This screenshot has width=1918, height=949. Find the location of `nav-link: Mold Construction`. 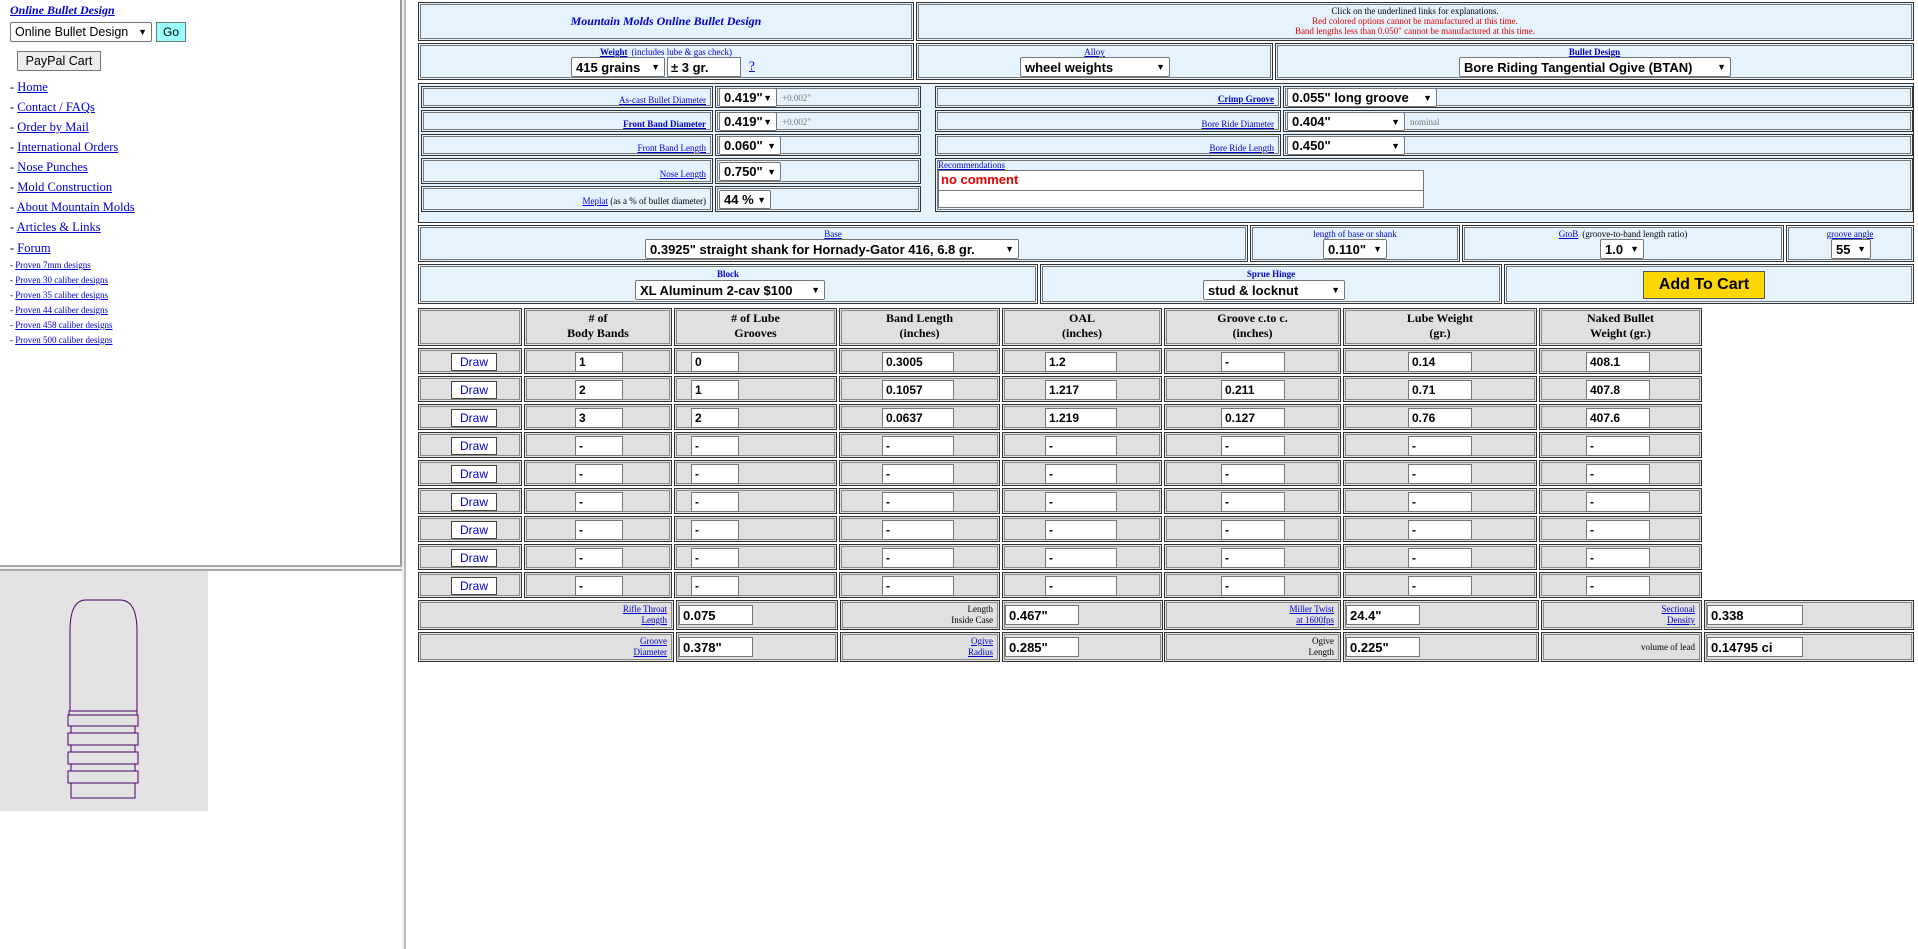

nav-link: Mold Construction is located at coordinates (64, 187).